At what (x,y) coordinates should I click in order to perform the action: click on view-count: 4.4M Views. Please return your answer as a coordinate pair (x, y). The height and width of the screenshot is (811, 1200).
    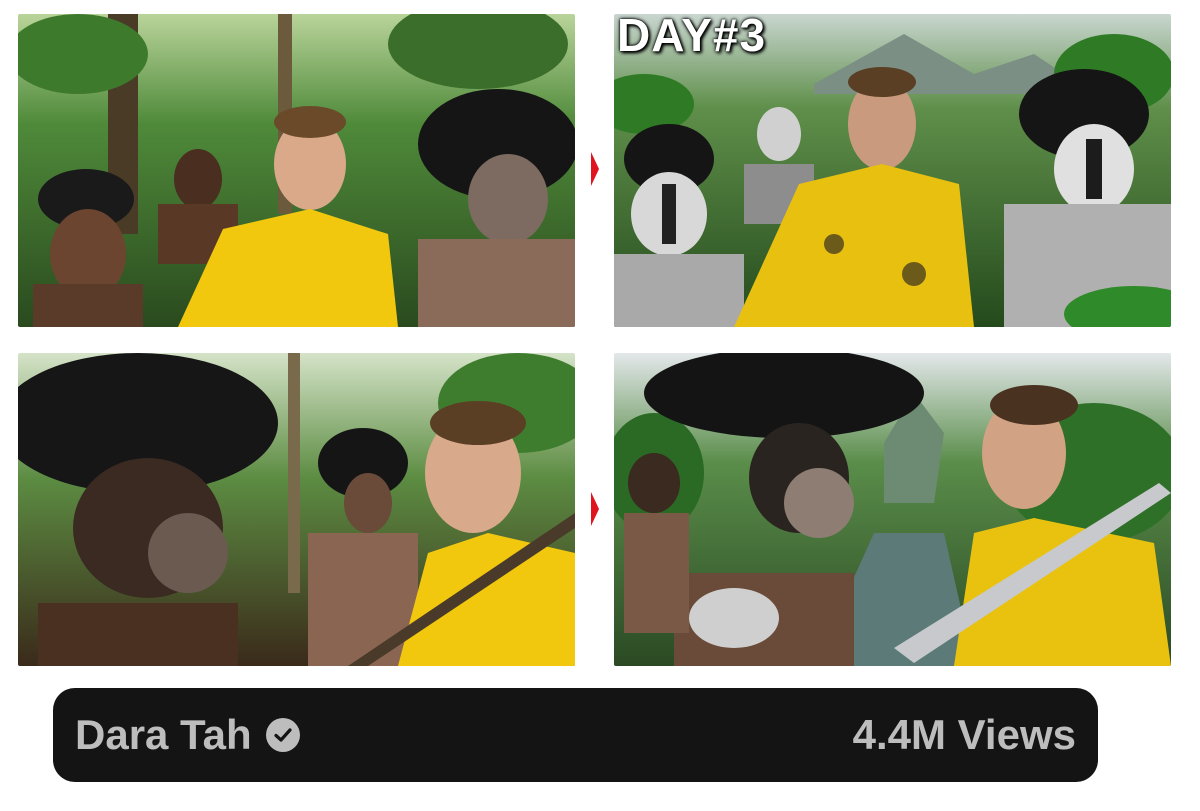
    Looking at the image, I should click on (964, 734).